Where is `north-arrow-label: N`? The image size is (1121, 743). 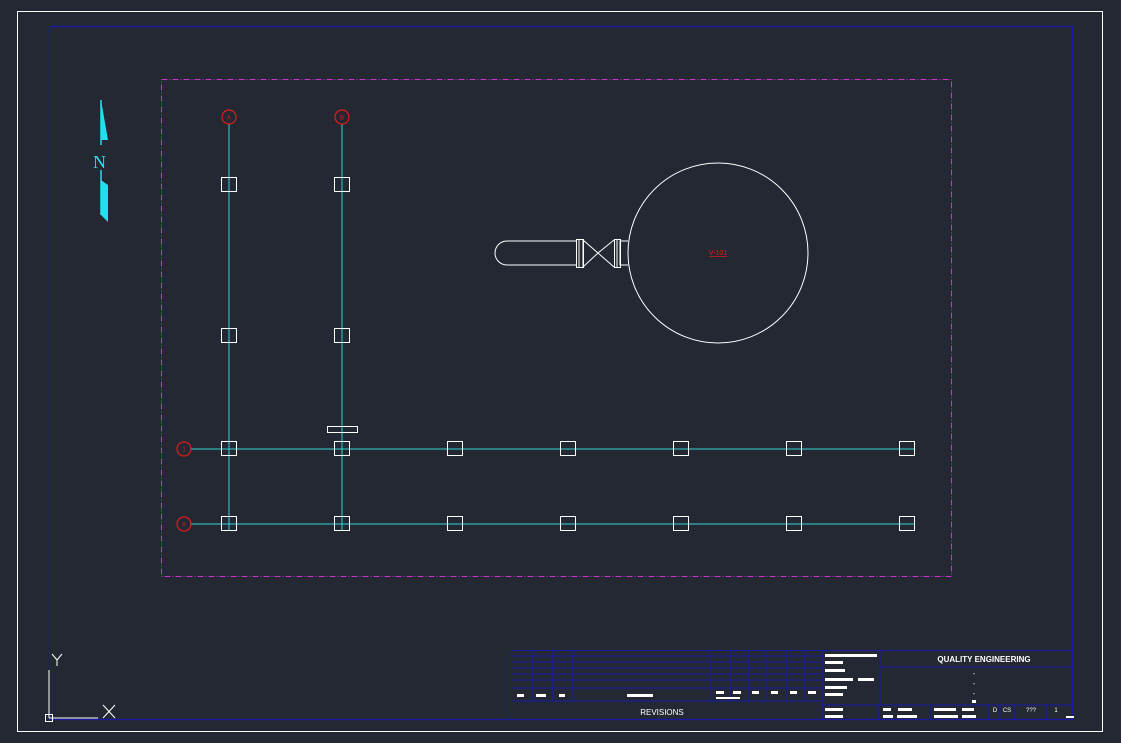
north-arrow-label: N is located at coordinates (99, 162).